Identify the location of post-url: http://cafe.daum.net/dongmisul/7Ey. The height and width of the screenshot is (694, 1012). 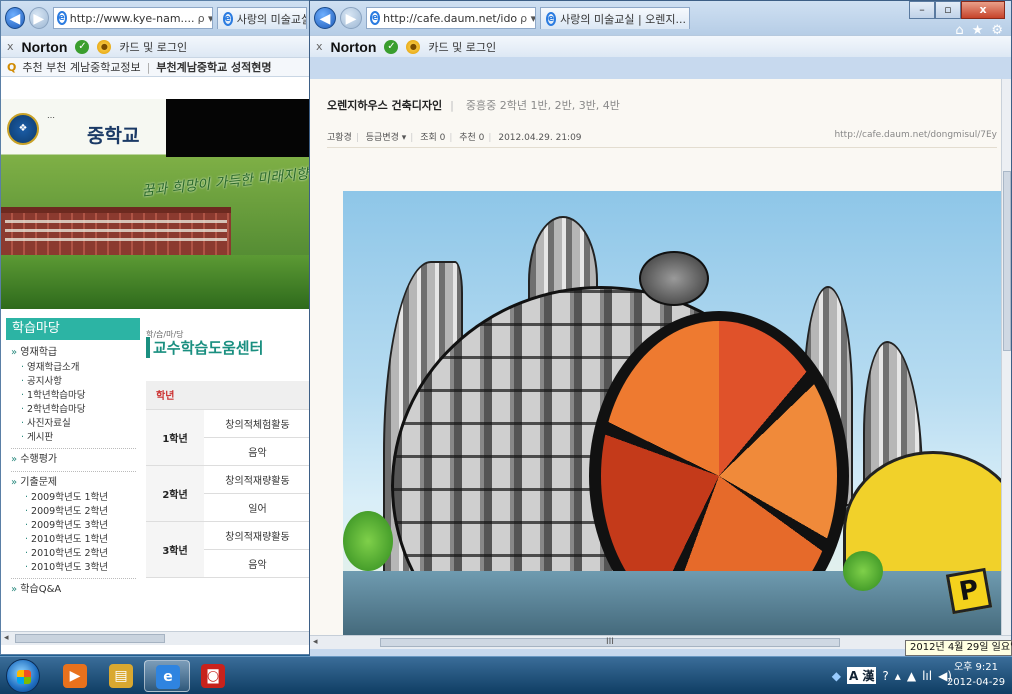
(915, 135).